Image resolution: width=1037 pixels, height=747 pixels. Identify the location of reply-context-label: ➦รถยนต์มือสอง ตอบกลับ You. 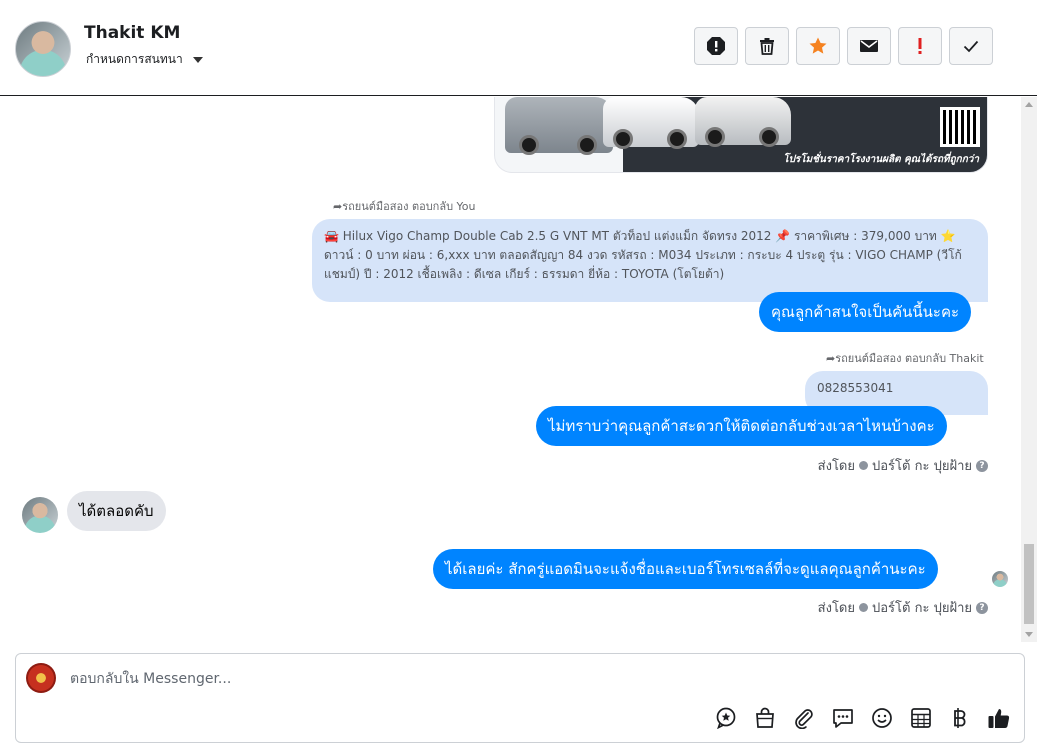
(404, 206).